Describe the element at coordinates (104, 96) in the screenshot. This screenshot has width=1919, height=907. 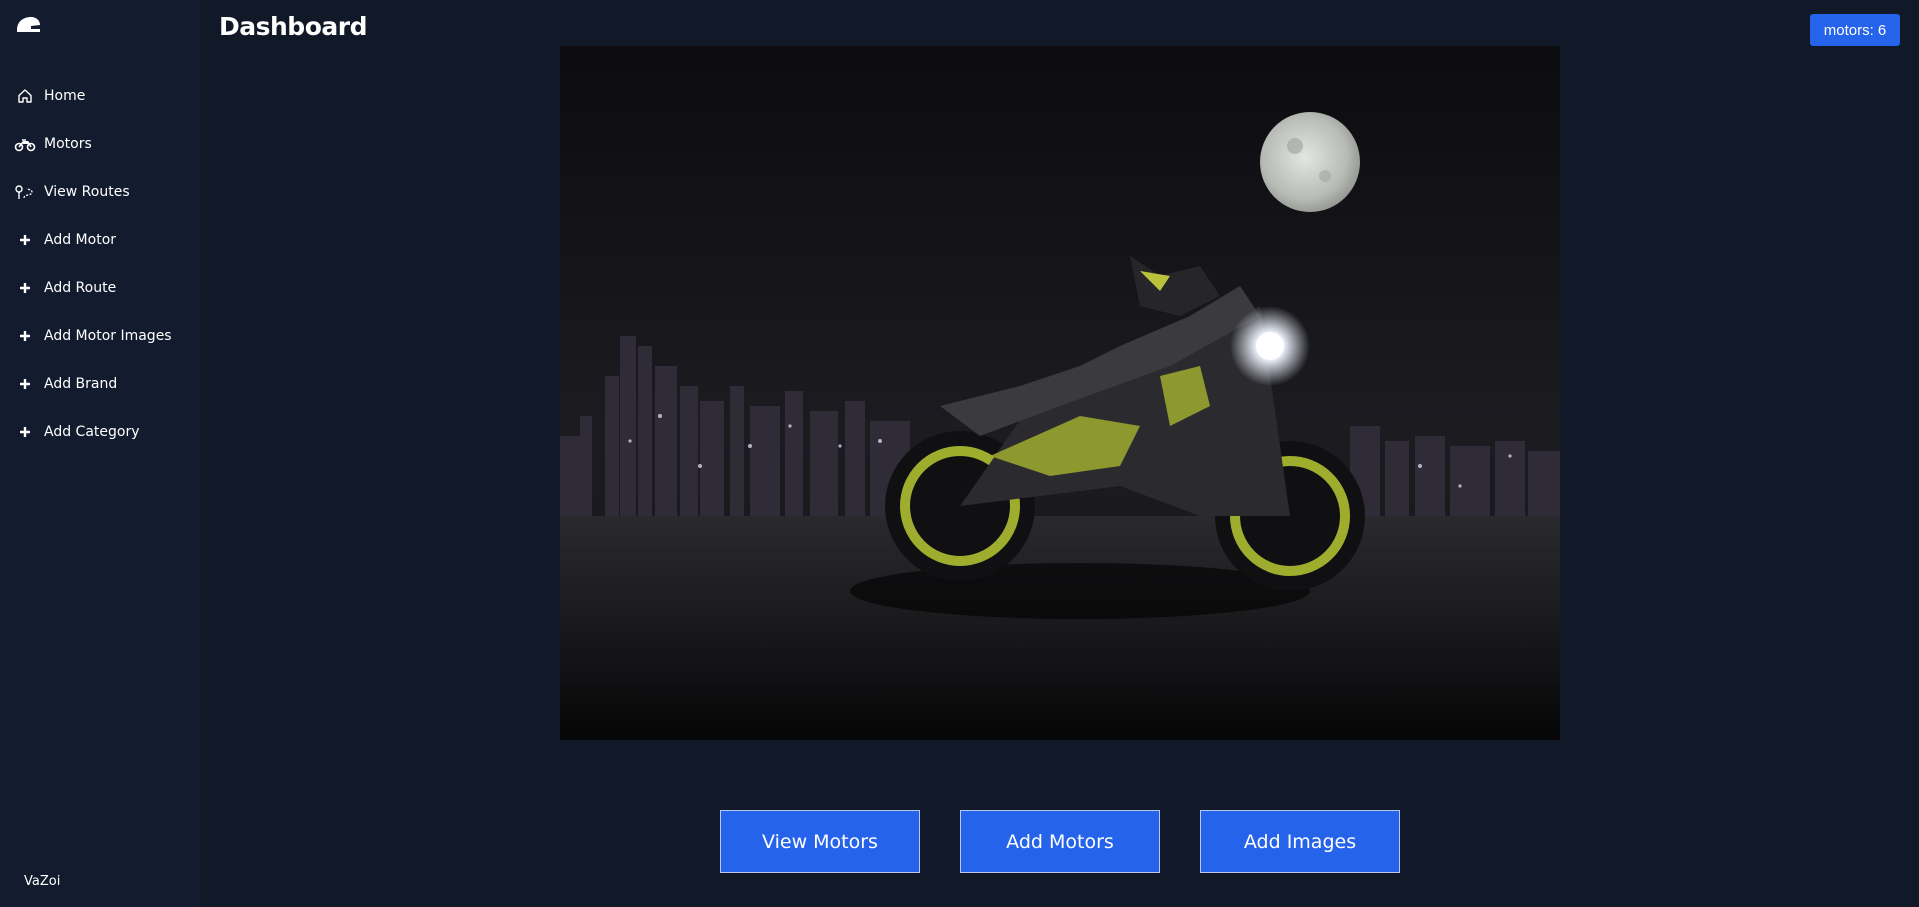
I see `sidebar-item-home: Home` at that location.